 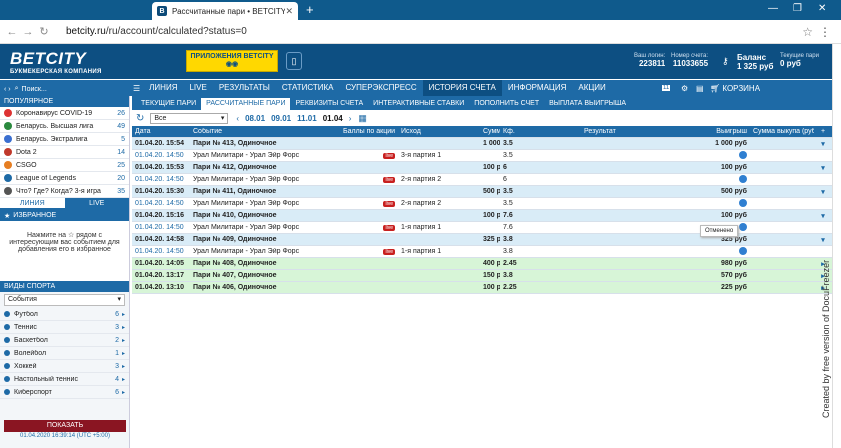 I want to click on bookmark-star-icon: ☆, so click(x=807, y=32).